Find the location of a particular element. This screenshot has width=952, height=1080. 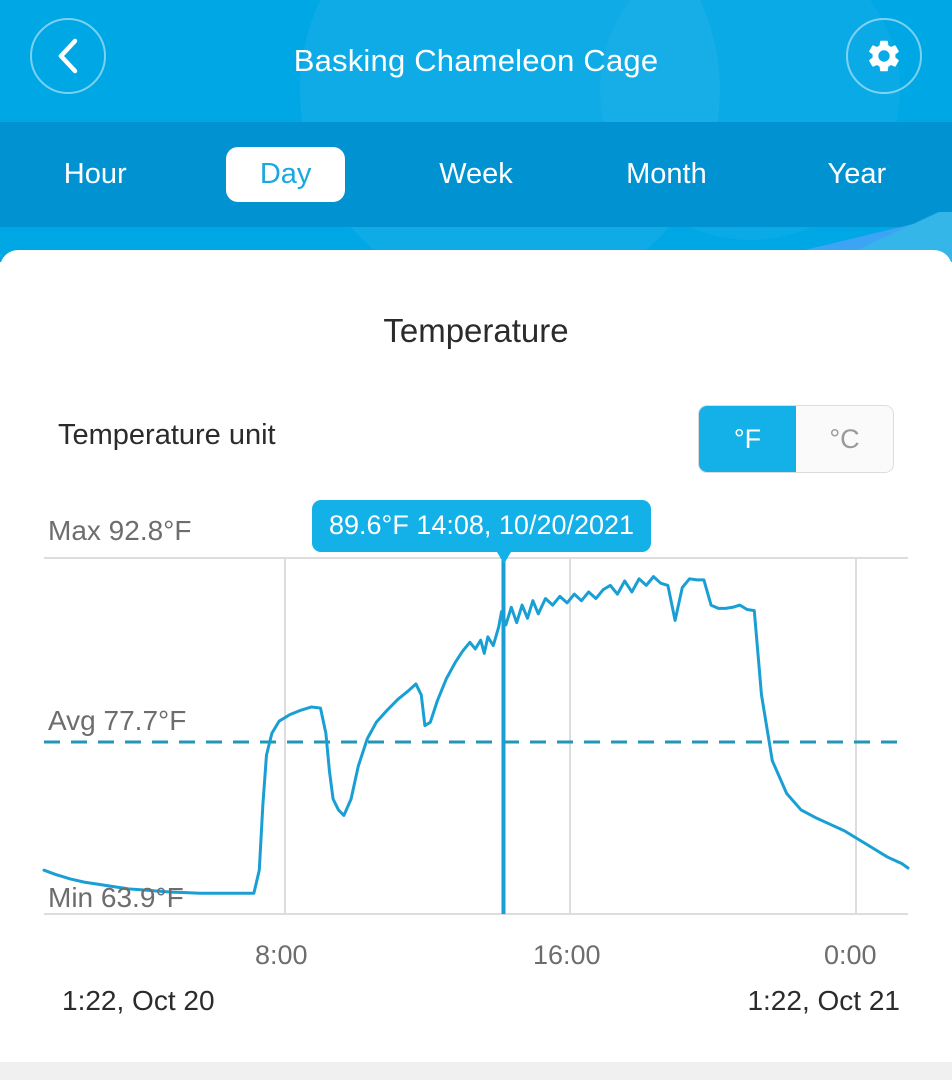

title-bar: Basking Chameleon Cage is located at coordinates (476, 61).